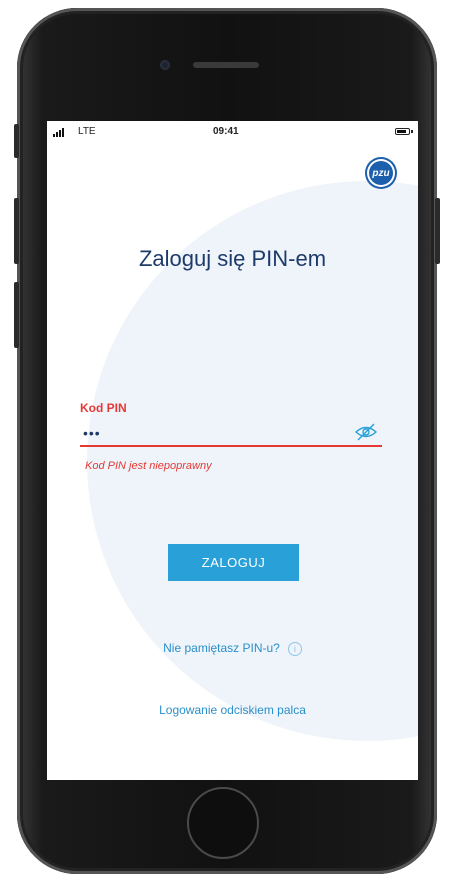 The image size is (454, 881). I want to click on pin-input-value: •••, so click(92, 433).